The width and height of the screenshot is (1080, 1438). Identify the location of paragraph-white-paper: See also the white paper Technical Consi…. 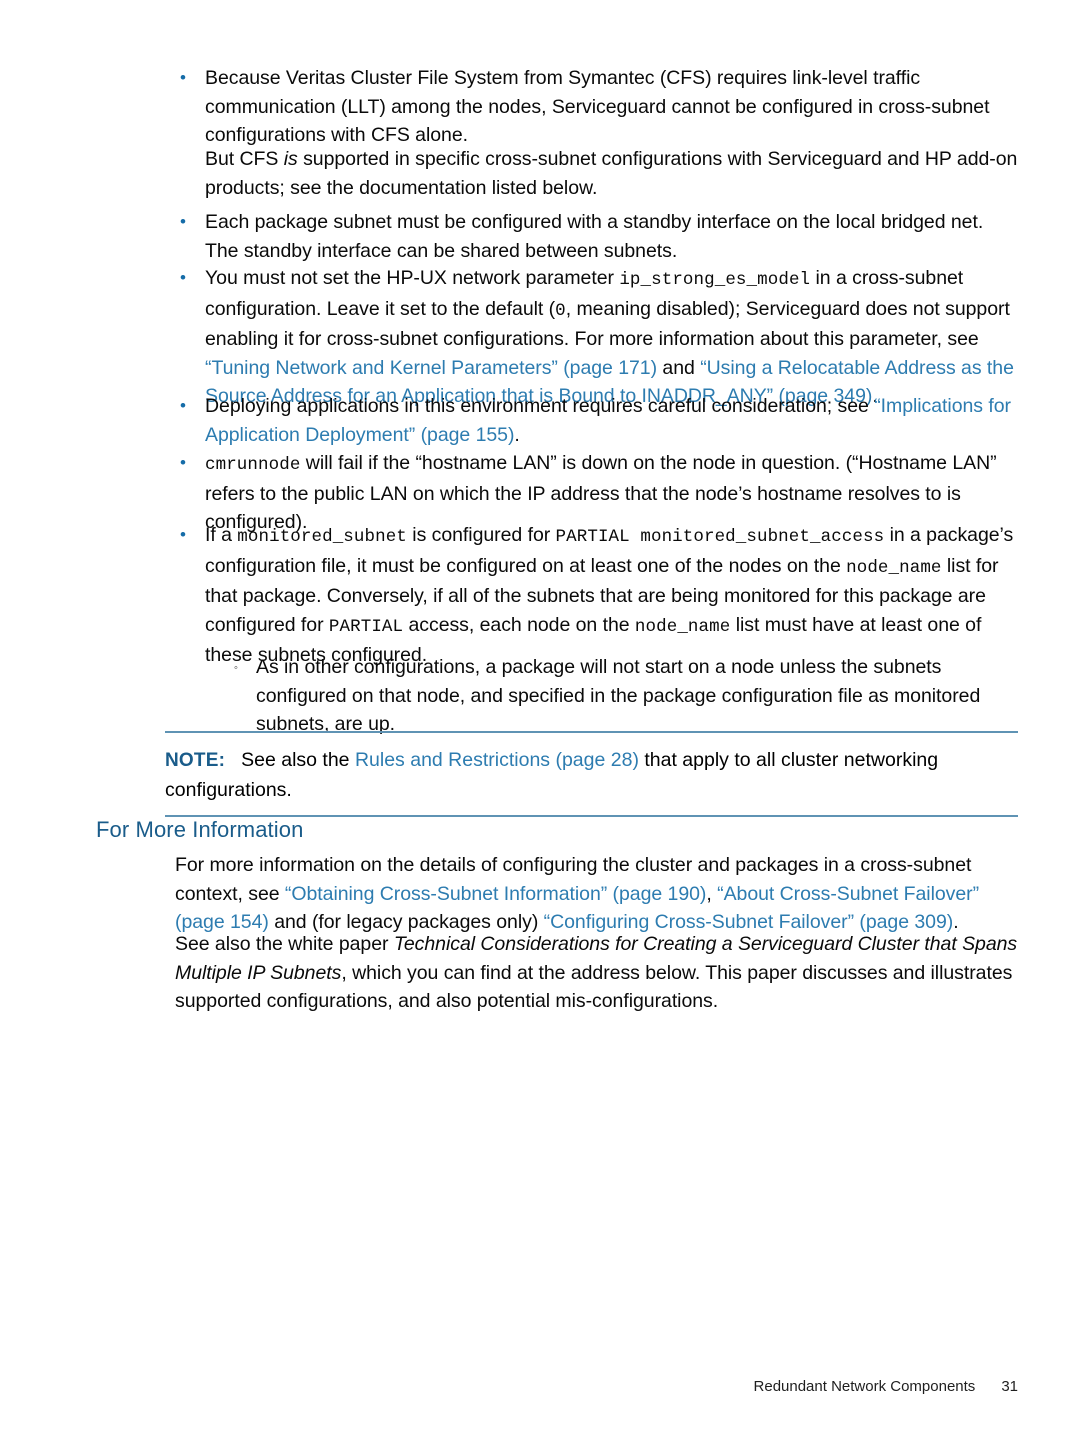
(600, 973).